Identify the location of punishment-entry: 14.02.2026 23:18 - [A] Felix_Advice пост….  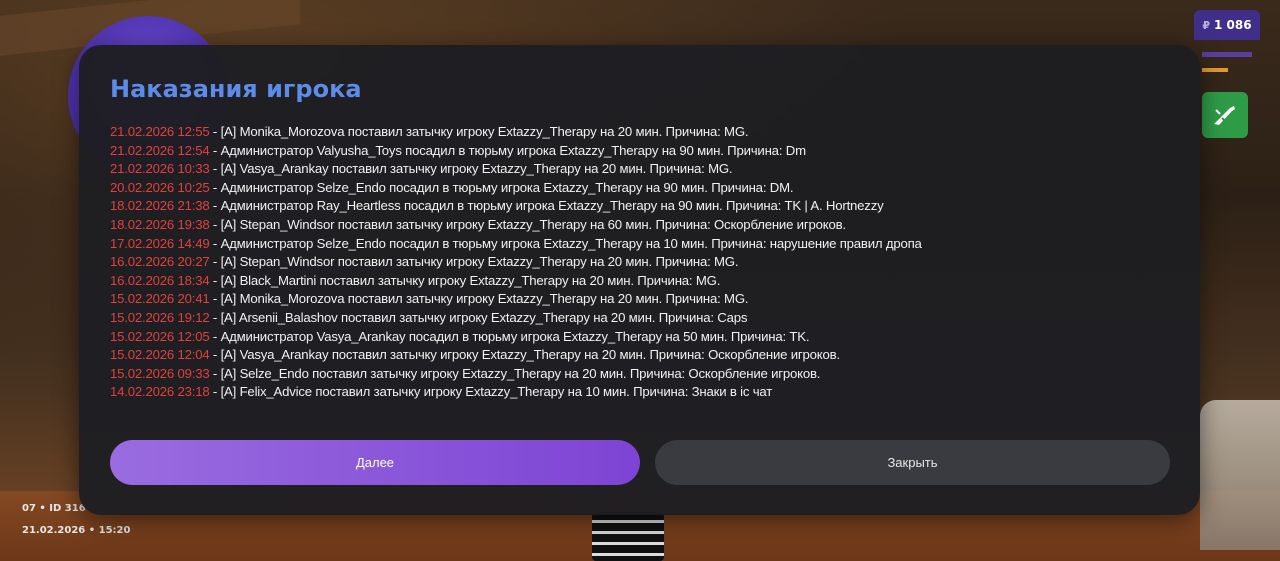
(650, 392).